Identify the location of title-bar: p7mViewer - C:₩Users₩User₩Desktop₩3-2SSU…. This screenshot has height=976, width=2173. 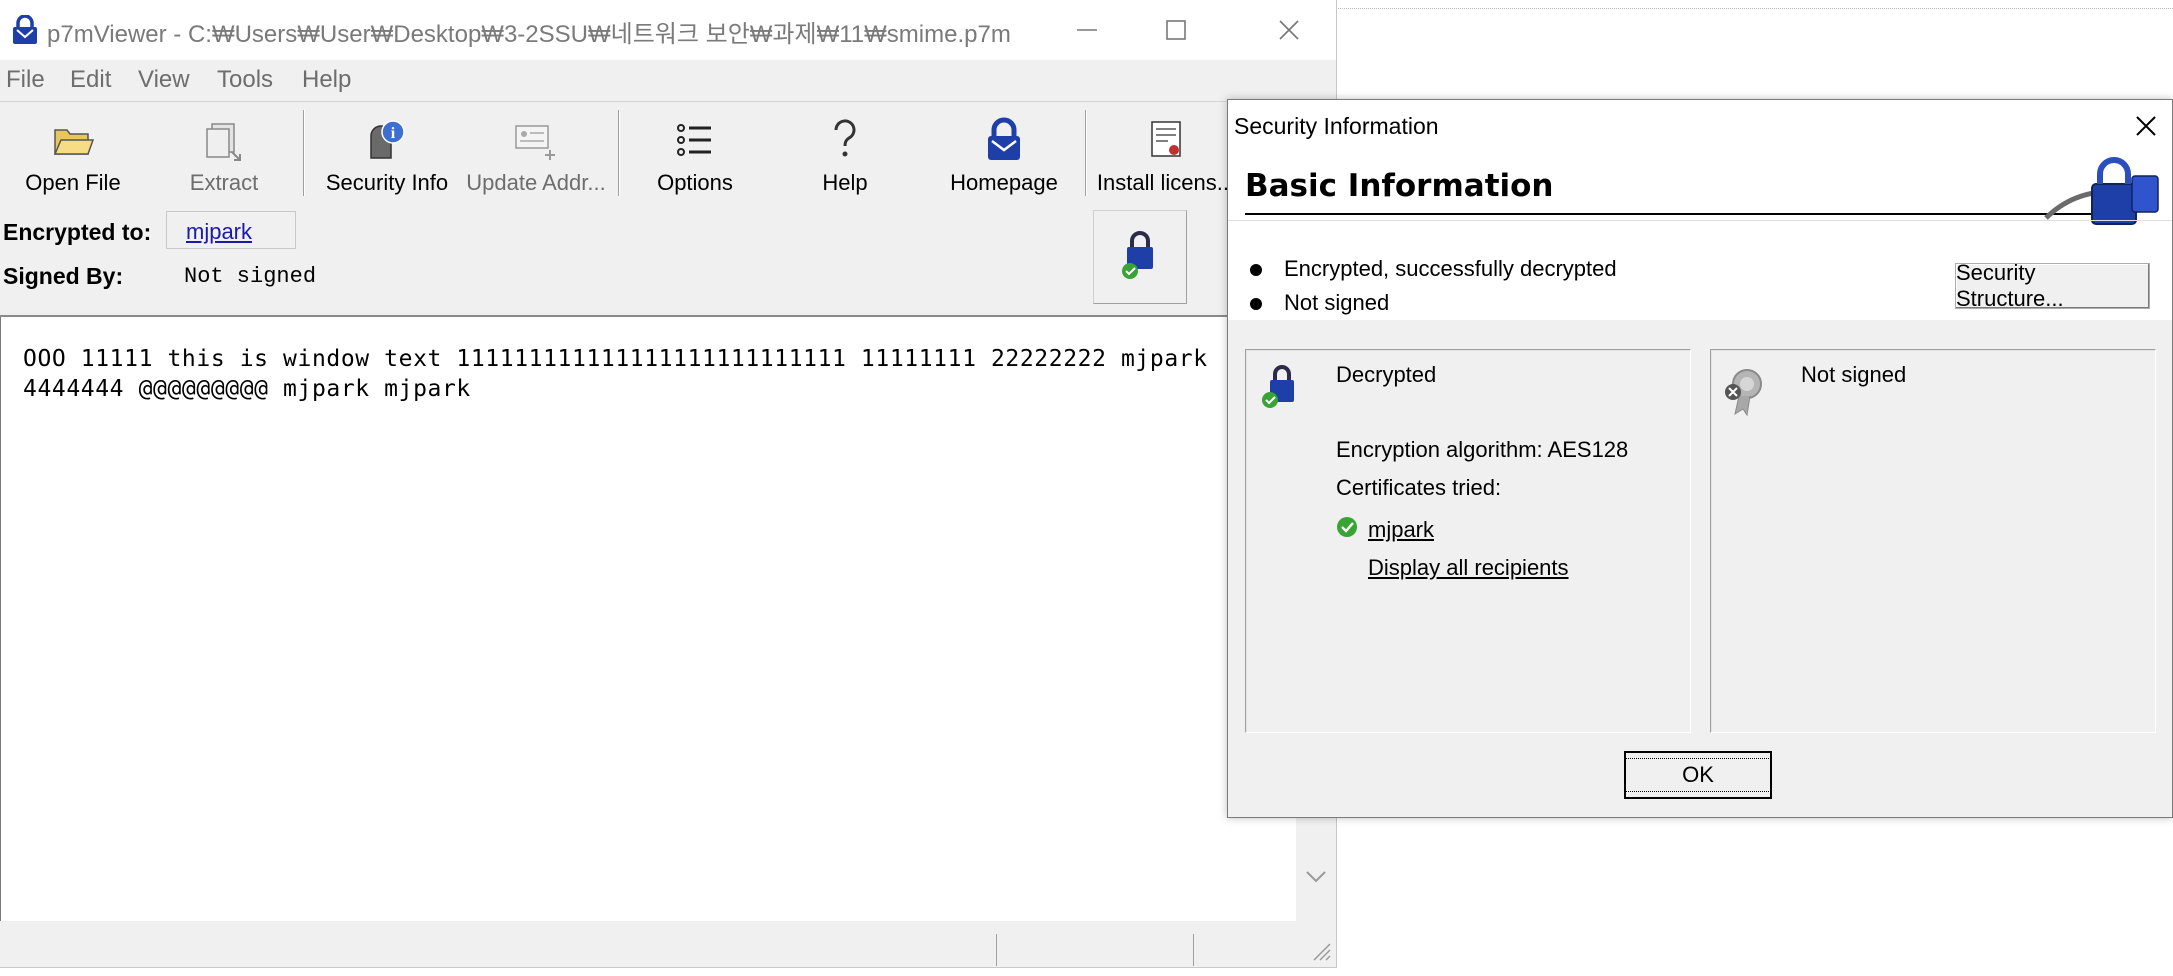
(668, 30).